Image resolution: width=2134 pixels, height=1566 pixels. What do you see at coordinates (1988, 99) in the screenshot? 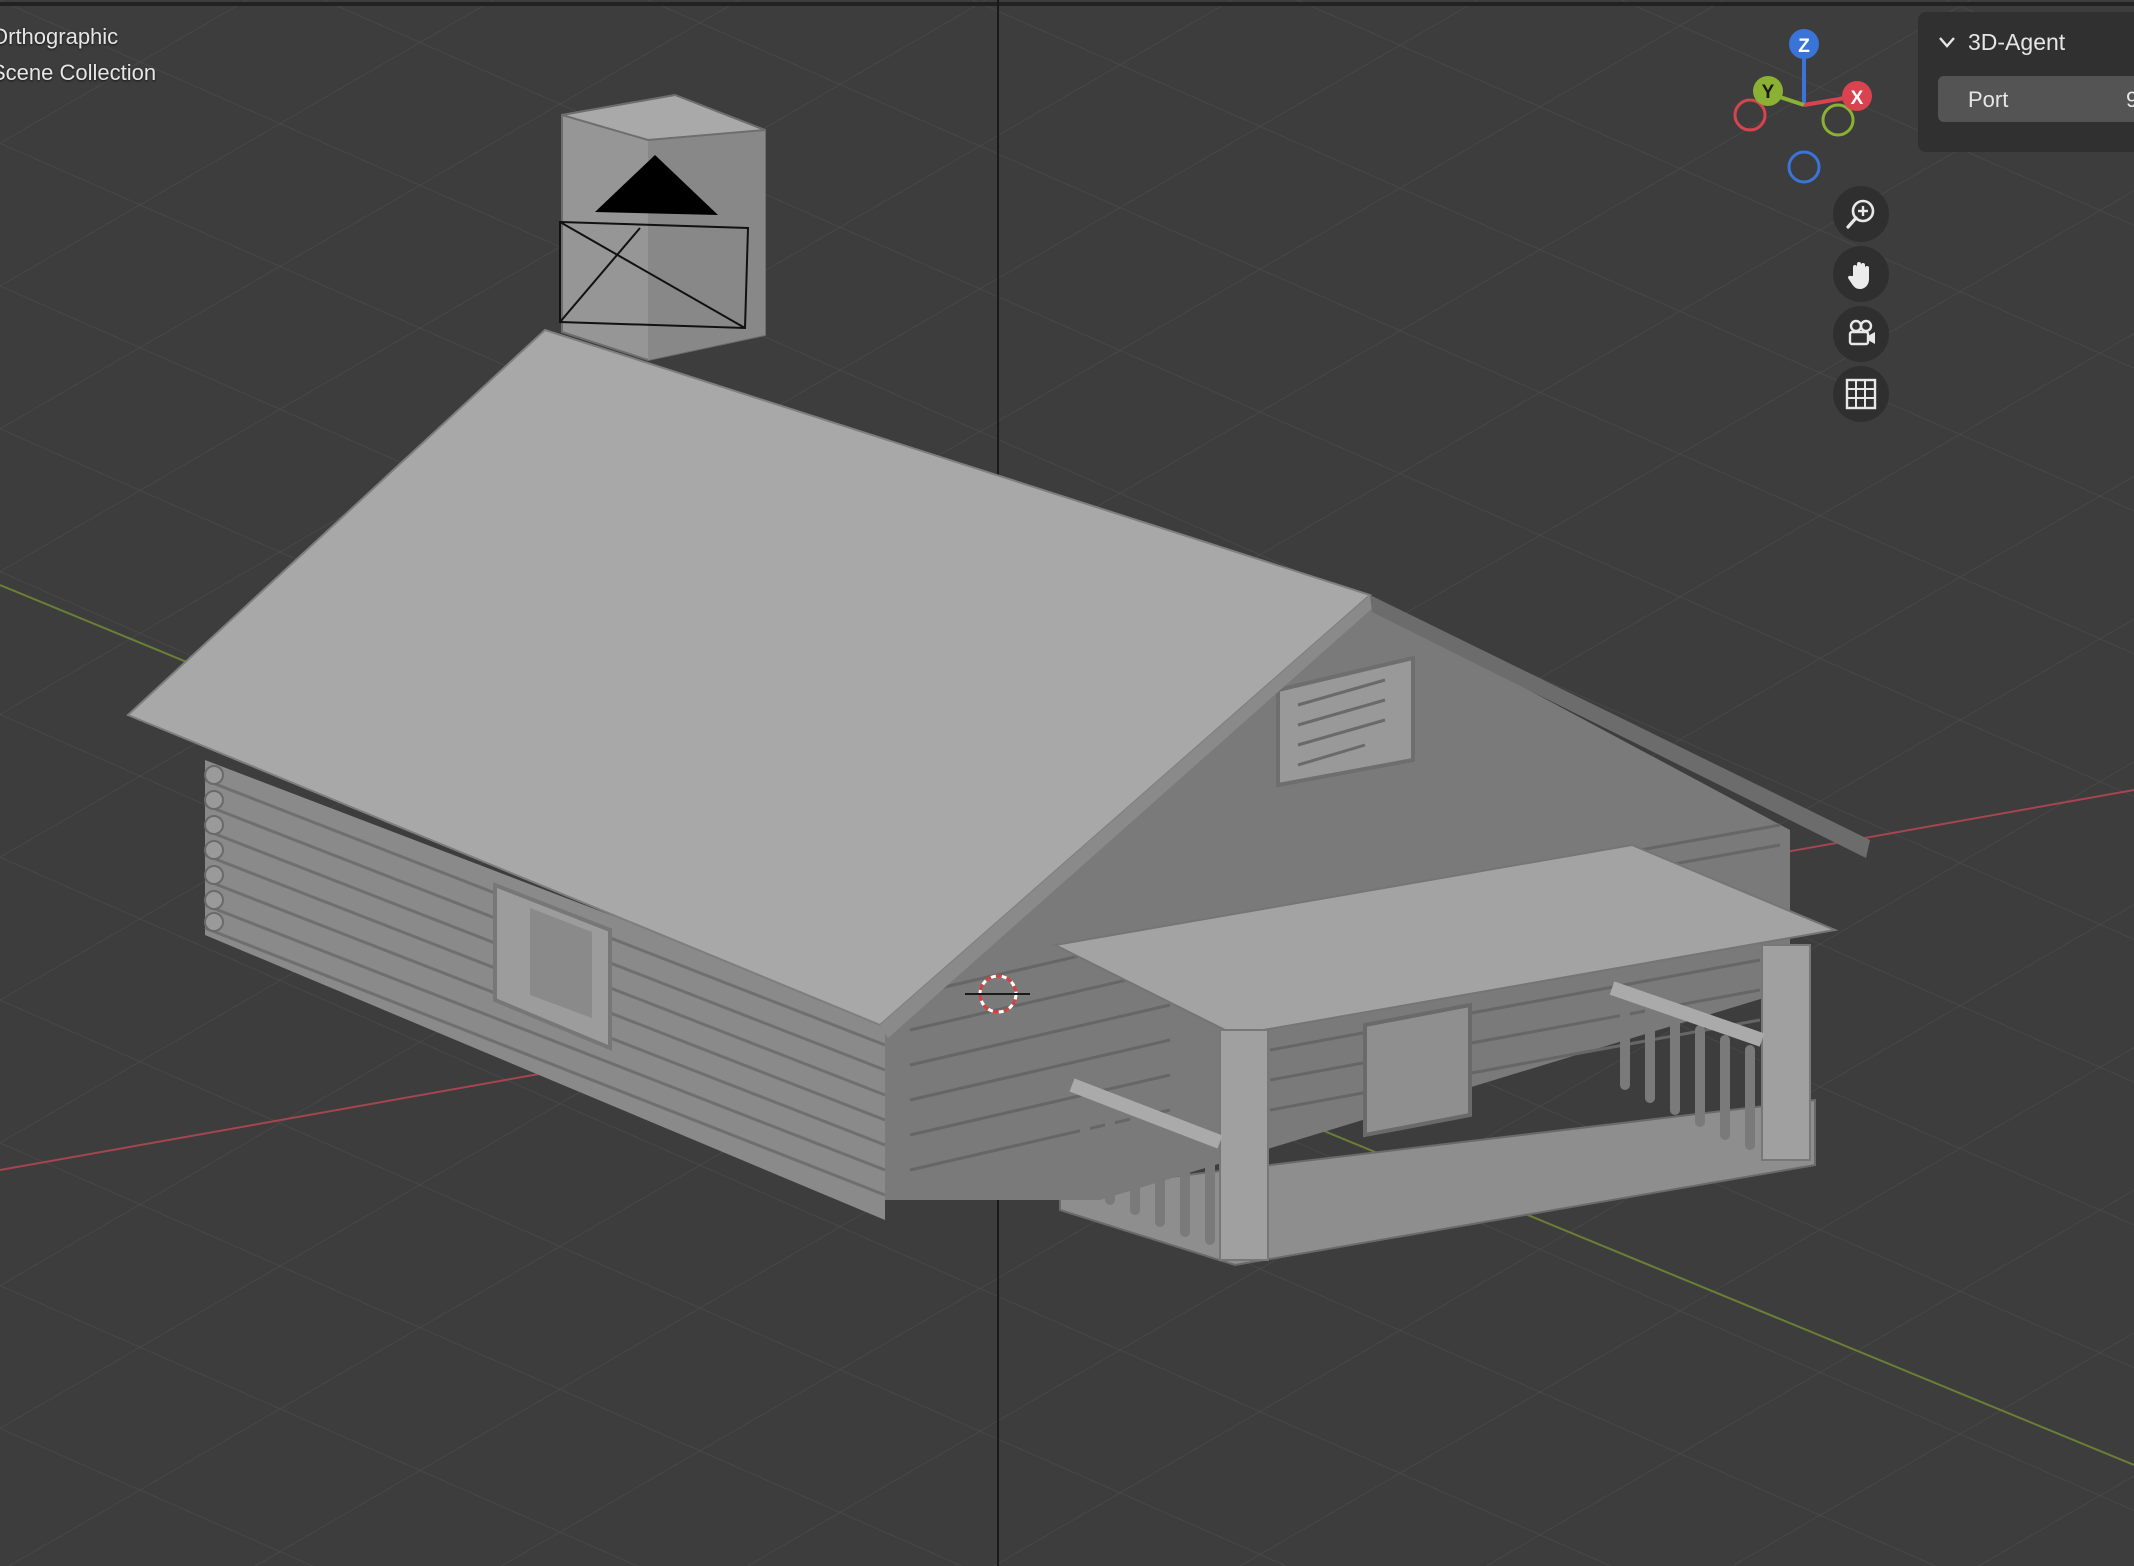
I see `port-label: Port` at bounding box center [1988, 99].